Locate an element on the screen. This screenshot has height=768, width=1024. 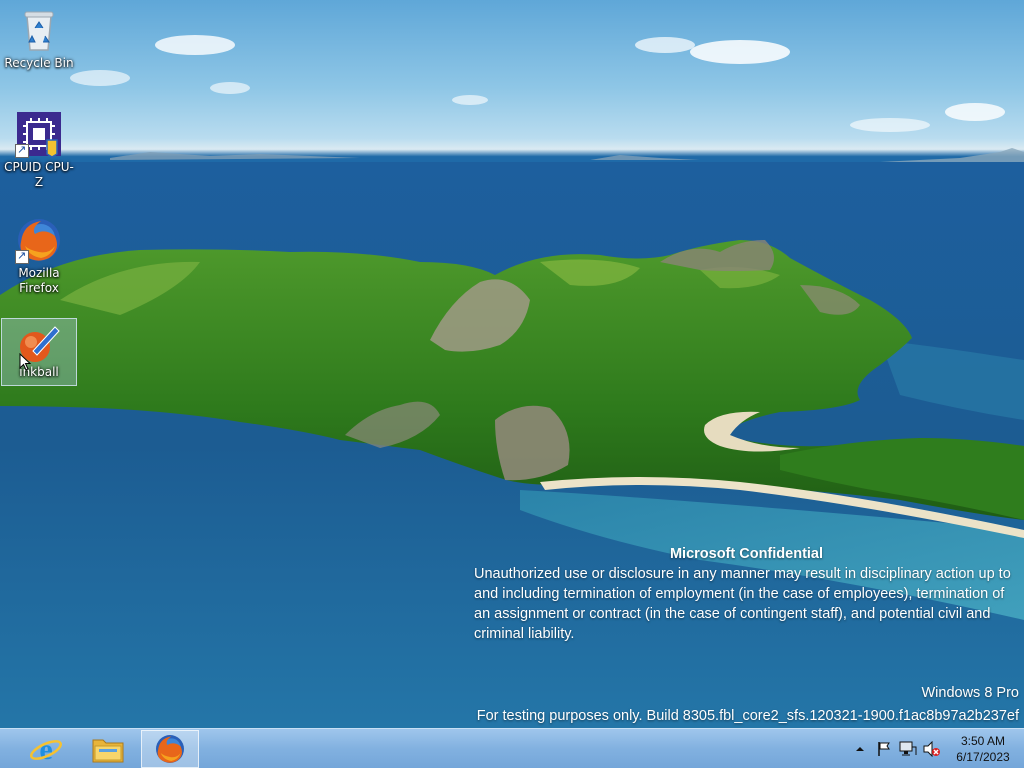
desktop-icon-label: inkball is located at coordinates (39, 372).